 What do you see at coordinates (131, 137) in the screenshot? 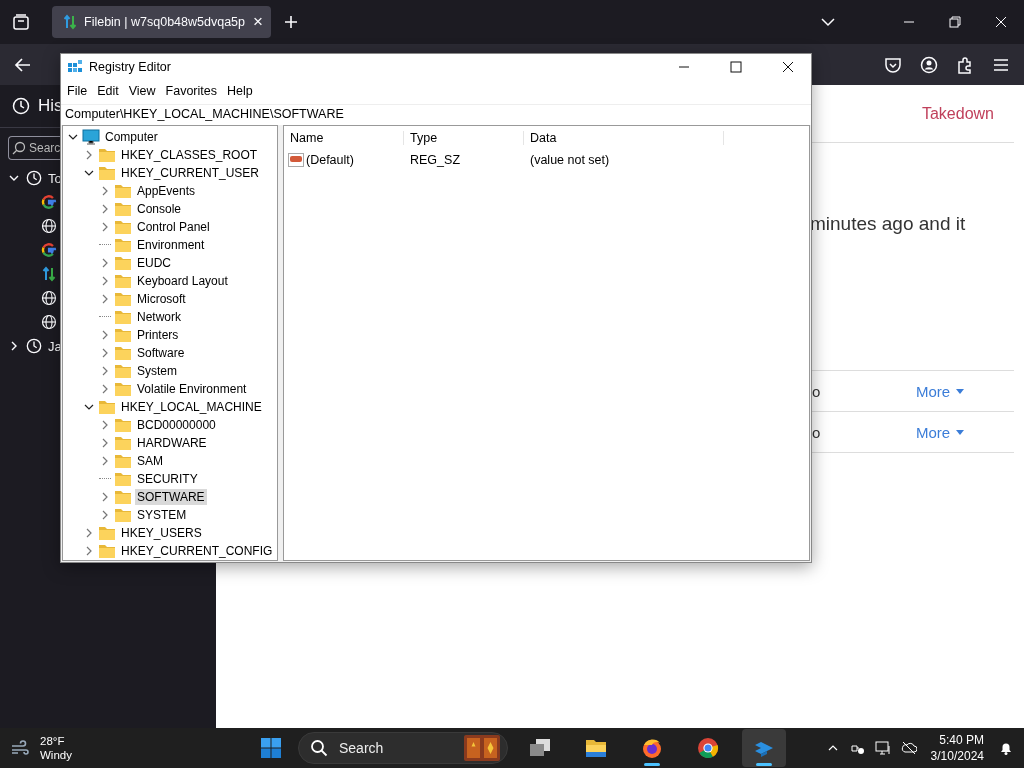
I see `tree-item: Computer` at bounding box center [131, 137].